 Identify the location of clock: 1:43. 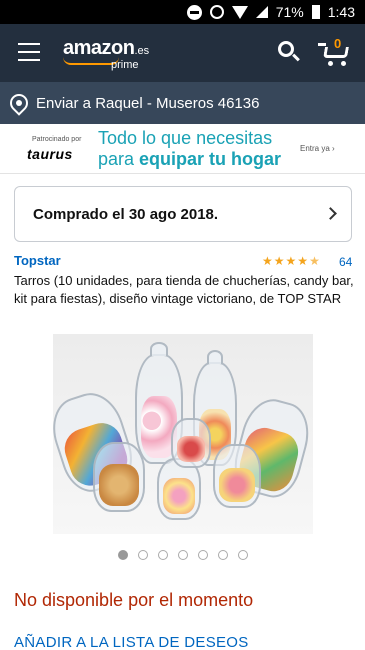
(341, 12).